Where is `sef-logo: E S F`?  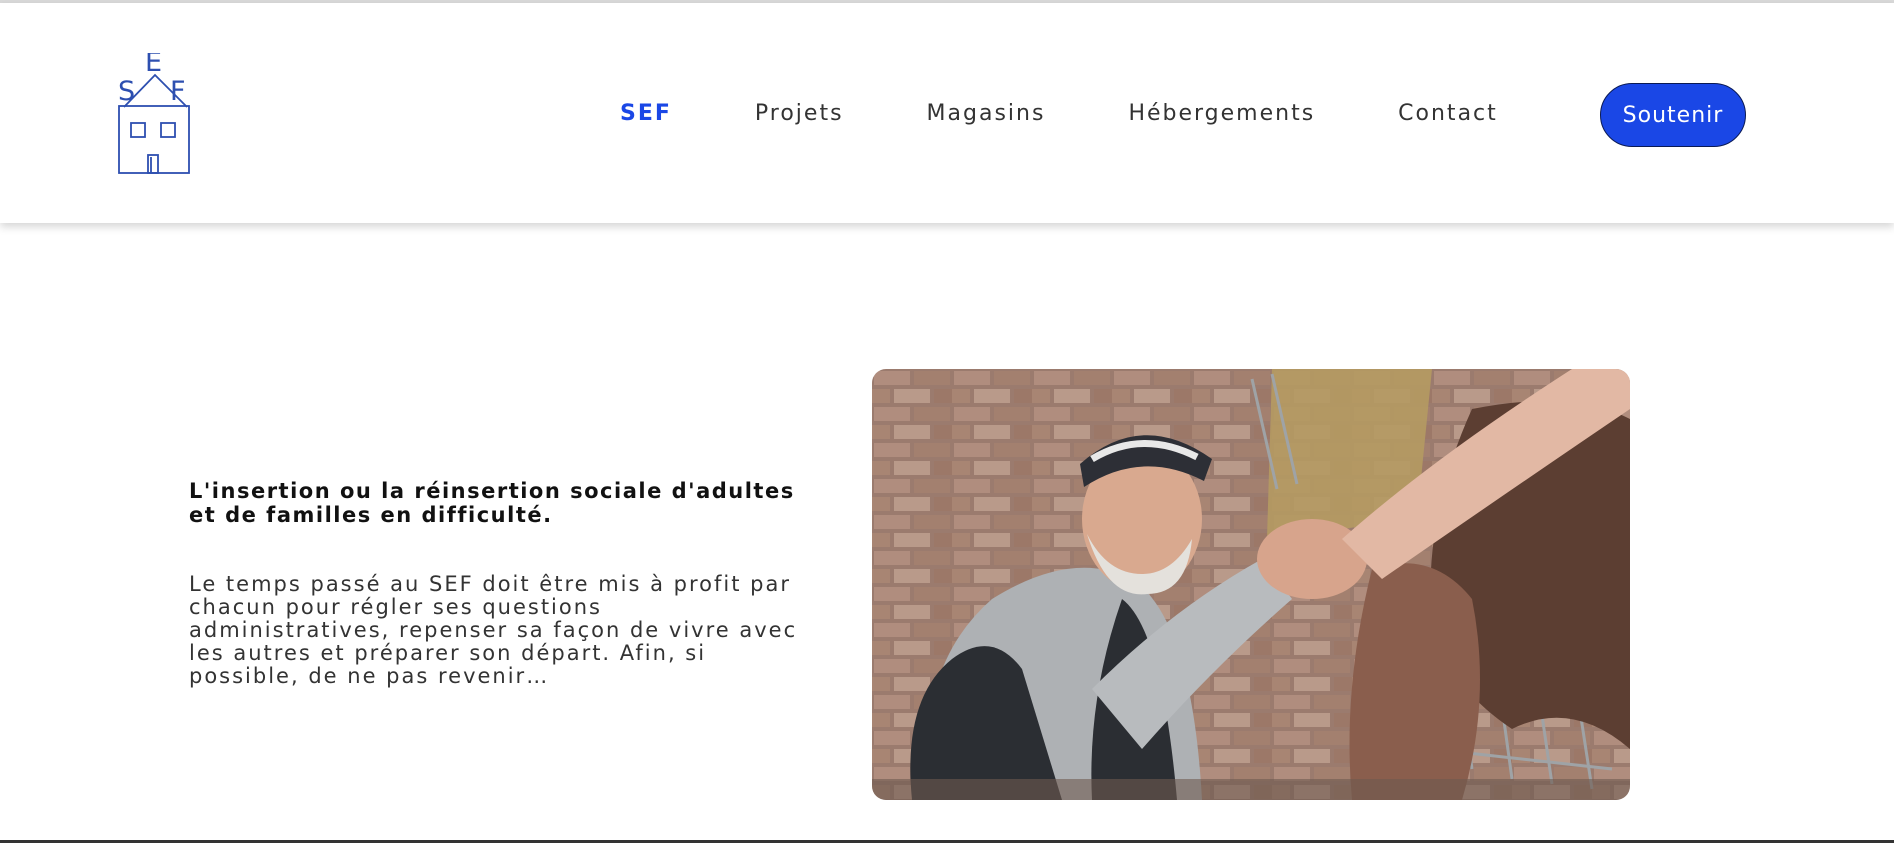
sef-logo: E S F is located at coordinates (155, 115).